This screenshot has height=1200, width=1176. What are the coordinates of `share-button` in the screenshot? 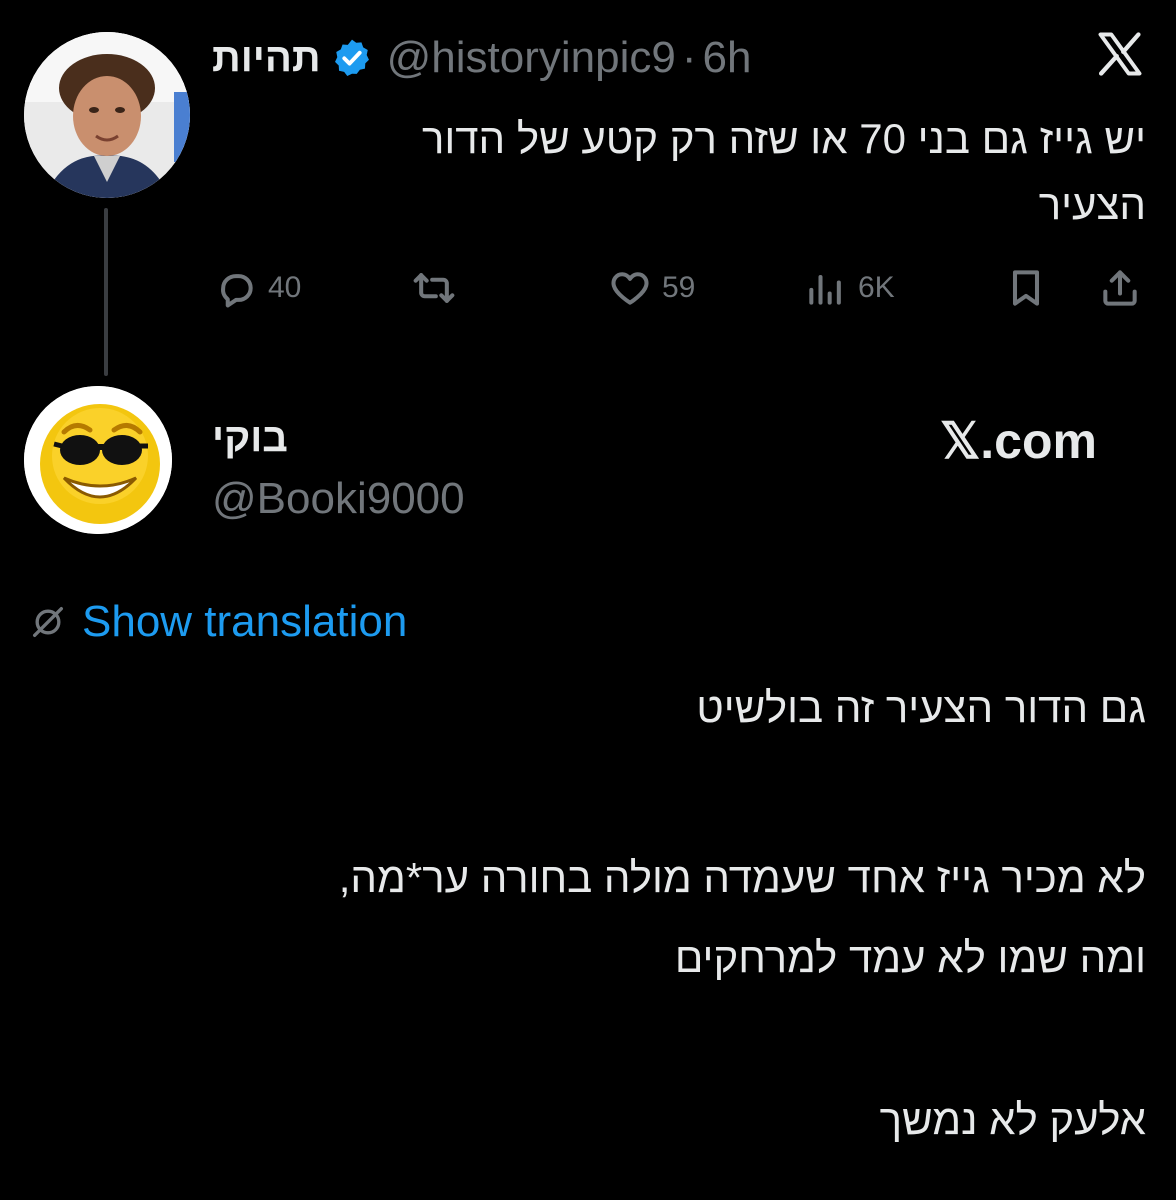 It's located at (1120, 288).